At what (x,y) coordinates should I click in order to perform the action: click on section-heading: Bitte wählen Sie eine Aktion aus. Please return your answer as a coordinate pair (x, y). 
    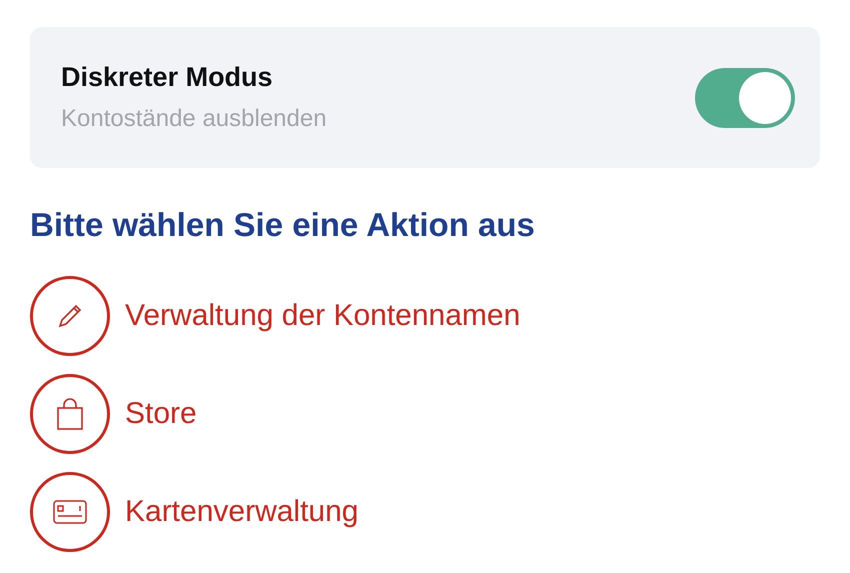
    Looking at the image, I should click on (283, 225).